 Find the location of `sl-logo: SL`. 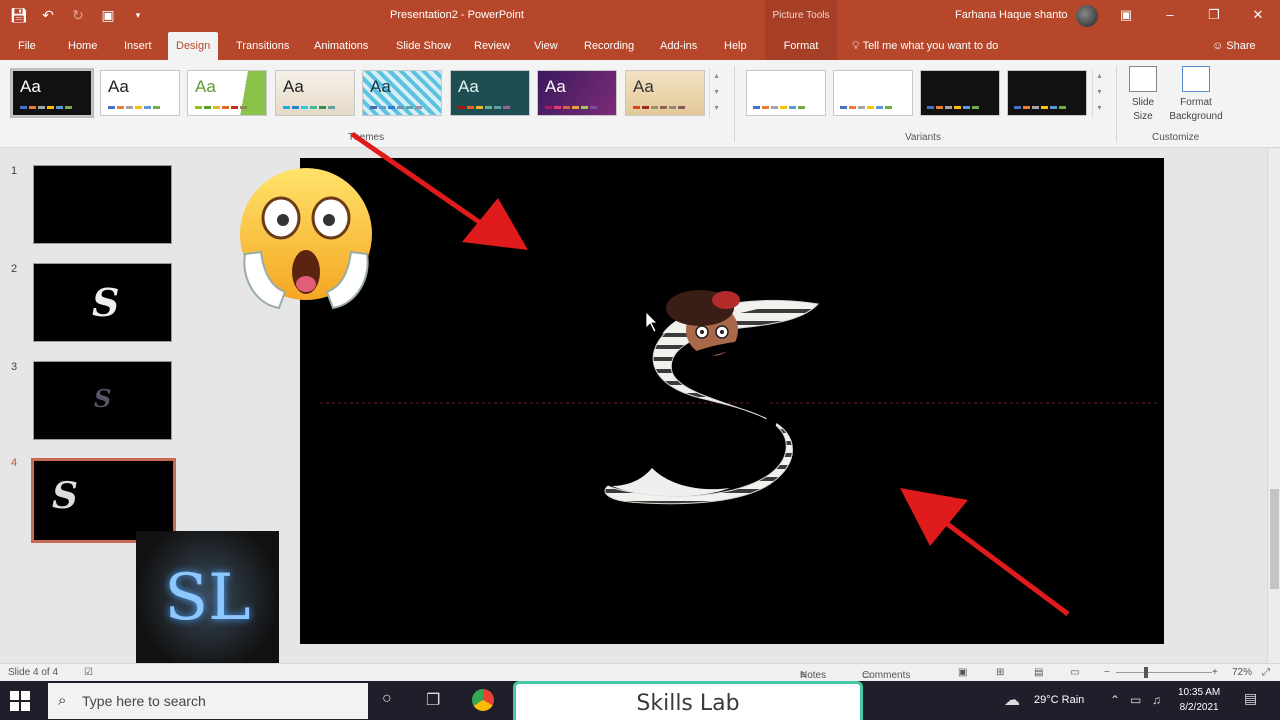

sl-logo: SL is located at coordinates (207, 603).